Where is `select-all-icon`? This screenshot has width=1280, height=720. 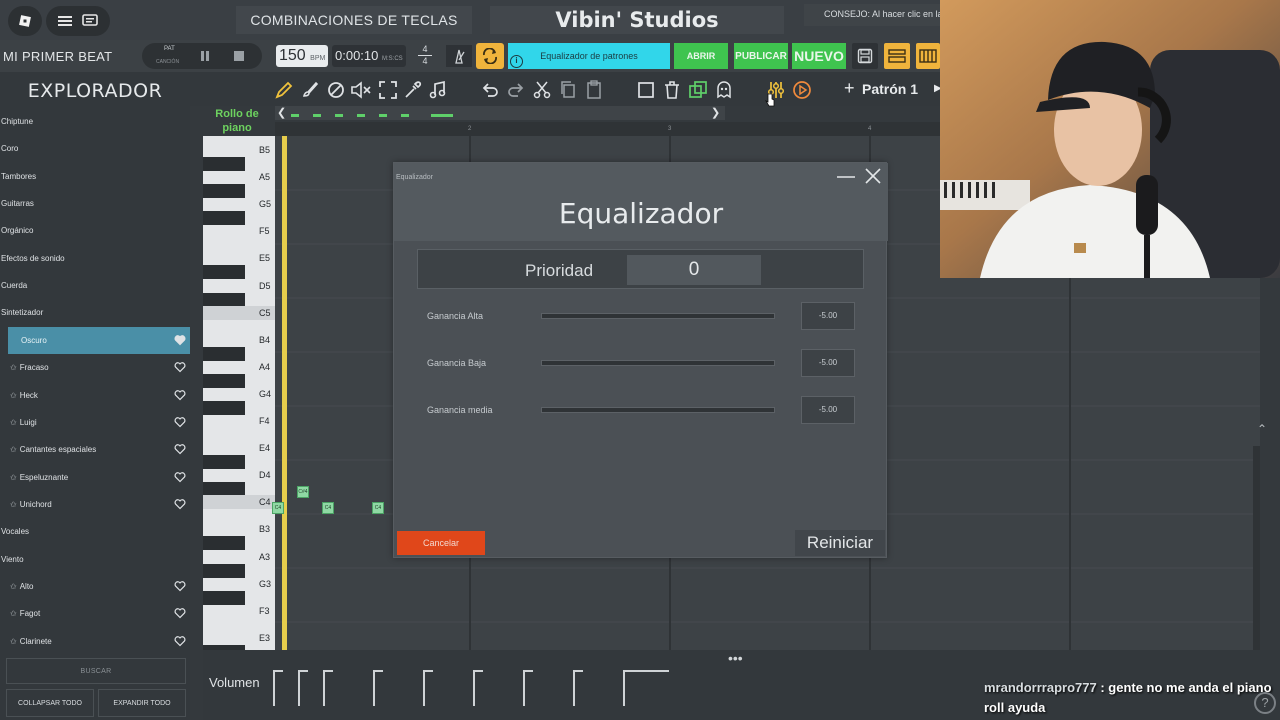 select-all-icon is located at coordinates (646, 90).